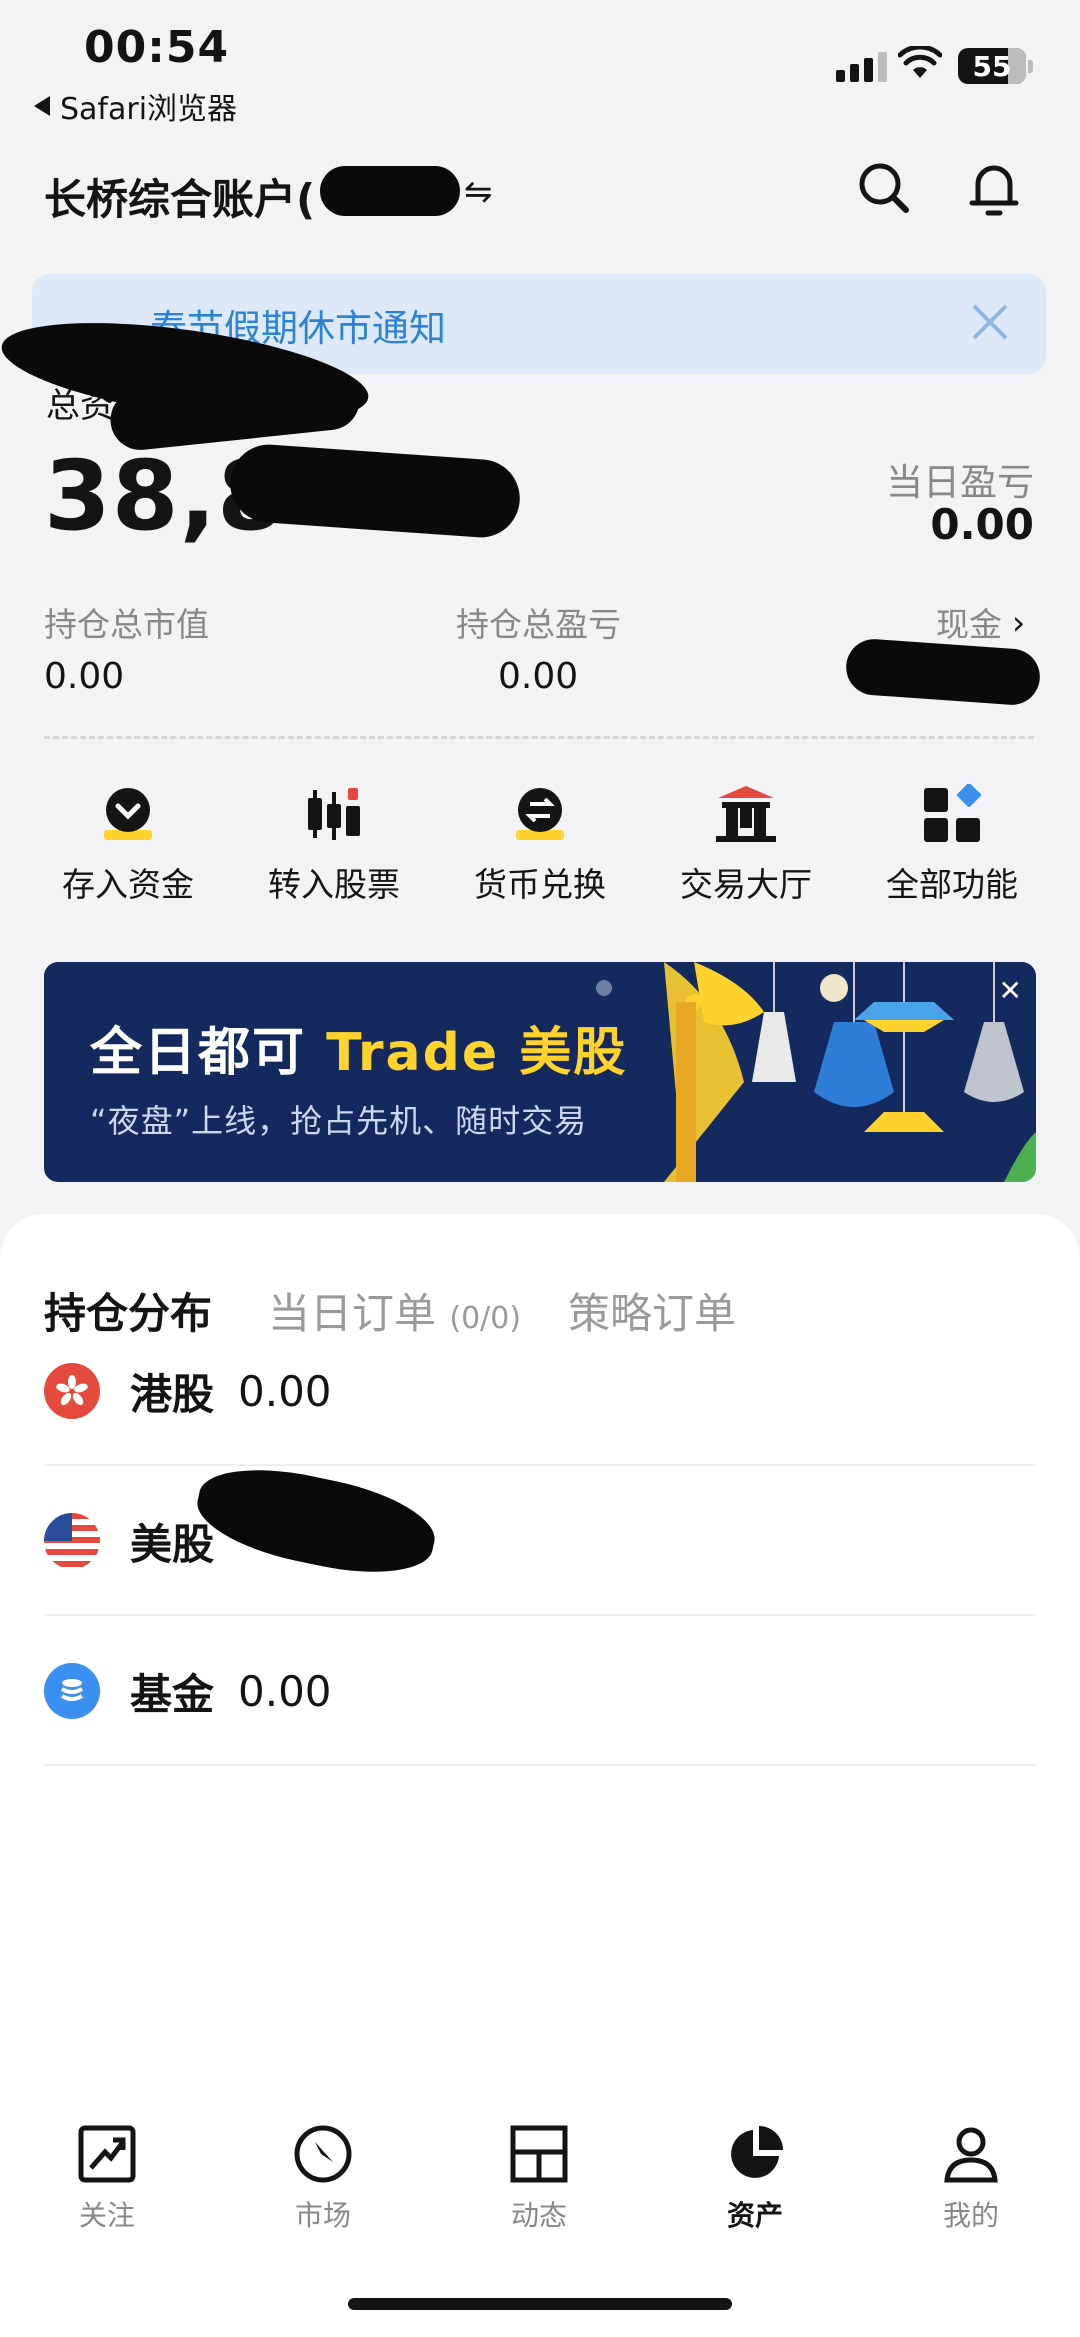  Describe the element at coordinates (84, 676) in the screenshot. I see `market-value: 0.00` at that location.